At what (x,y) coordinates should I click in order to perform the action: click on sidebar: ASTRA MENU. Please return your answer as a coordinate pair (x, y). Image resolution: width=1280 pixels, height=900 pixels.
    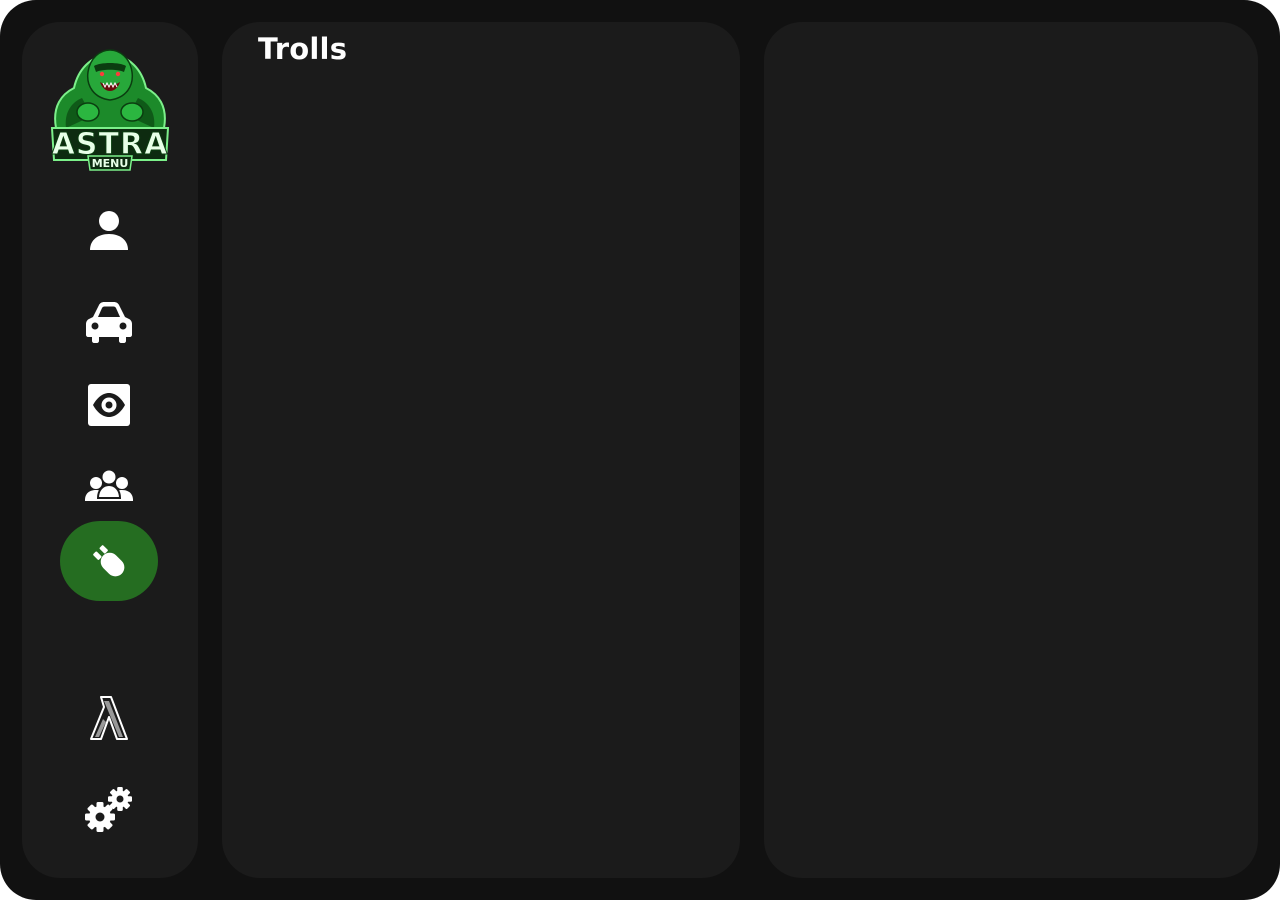
    Looking at the image, I should click on (110, 450).